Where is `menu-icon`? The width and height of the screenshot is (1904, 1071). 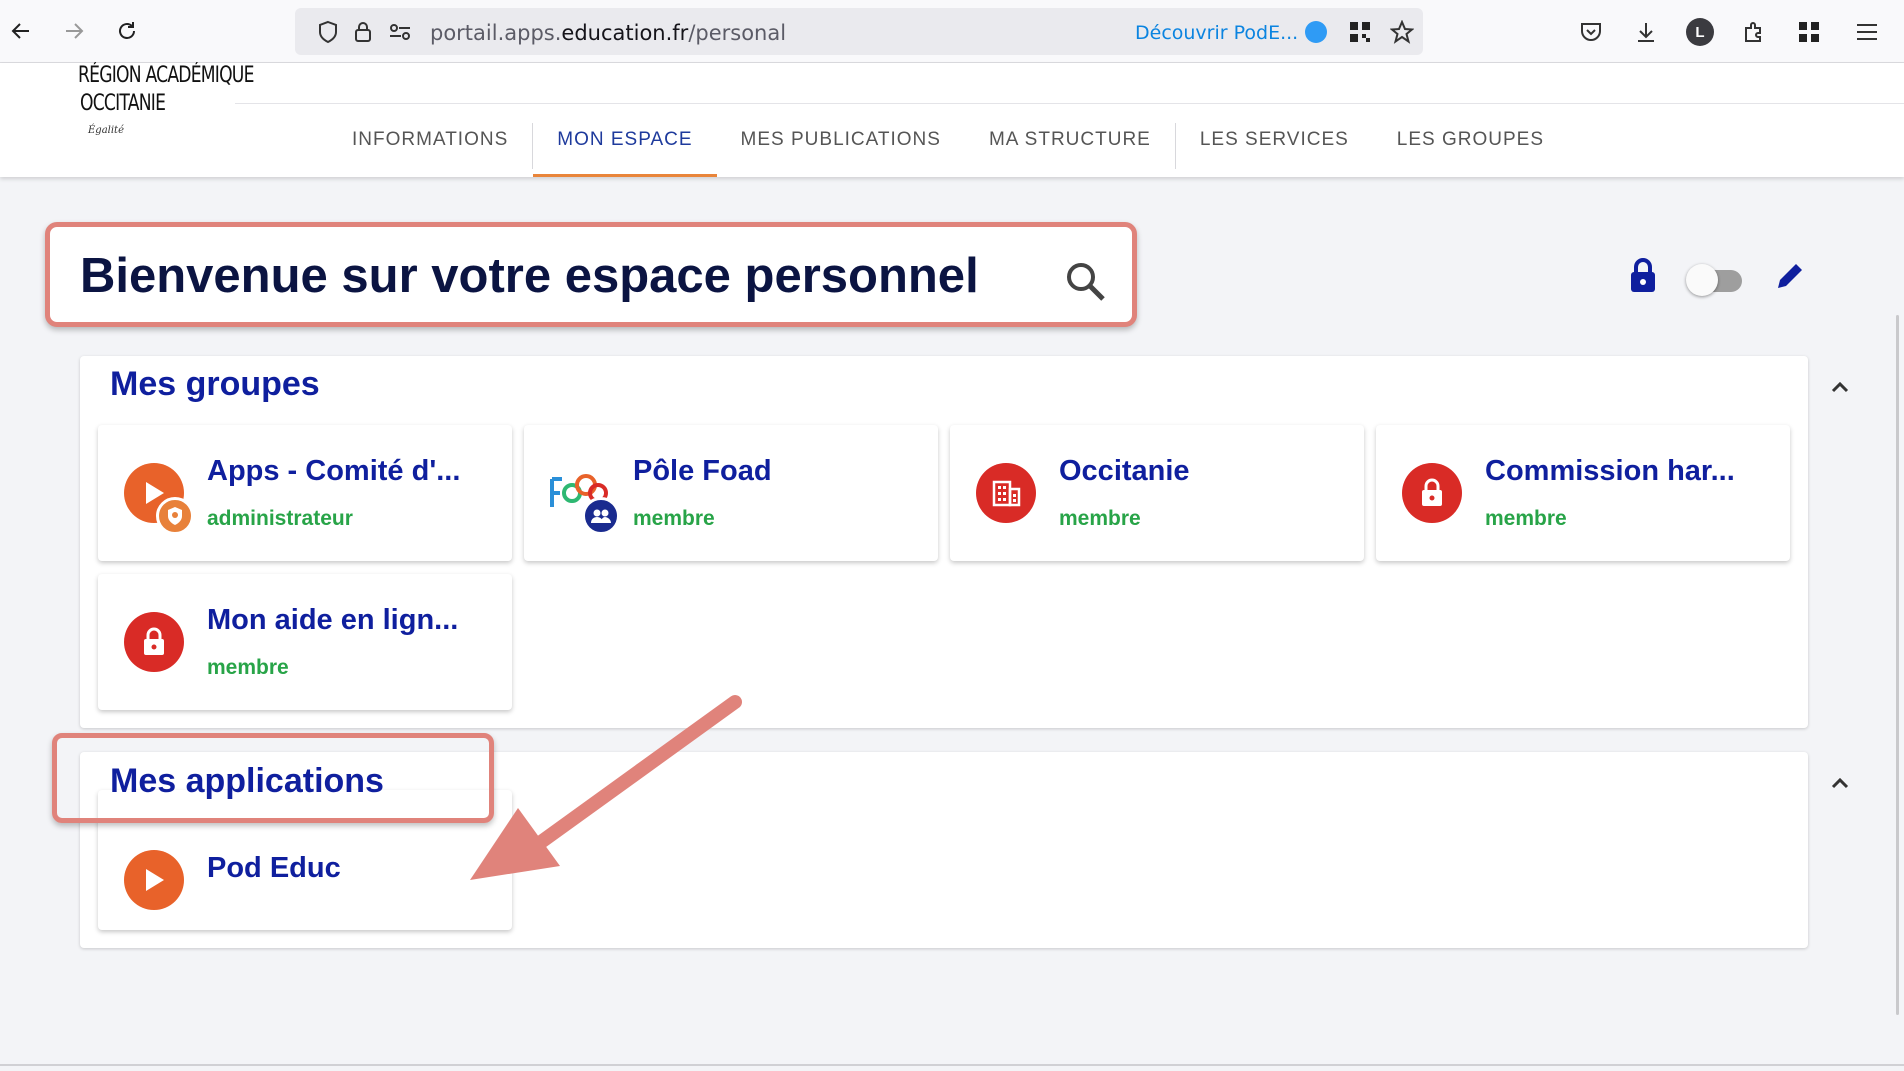
menu-icon is located at coordinates (1867, 32).